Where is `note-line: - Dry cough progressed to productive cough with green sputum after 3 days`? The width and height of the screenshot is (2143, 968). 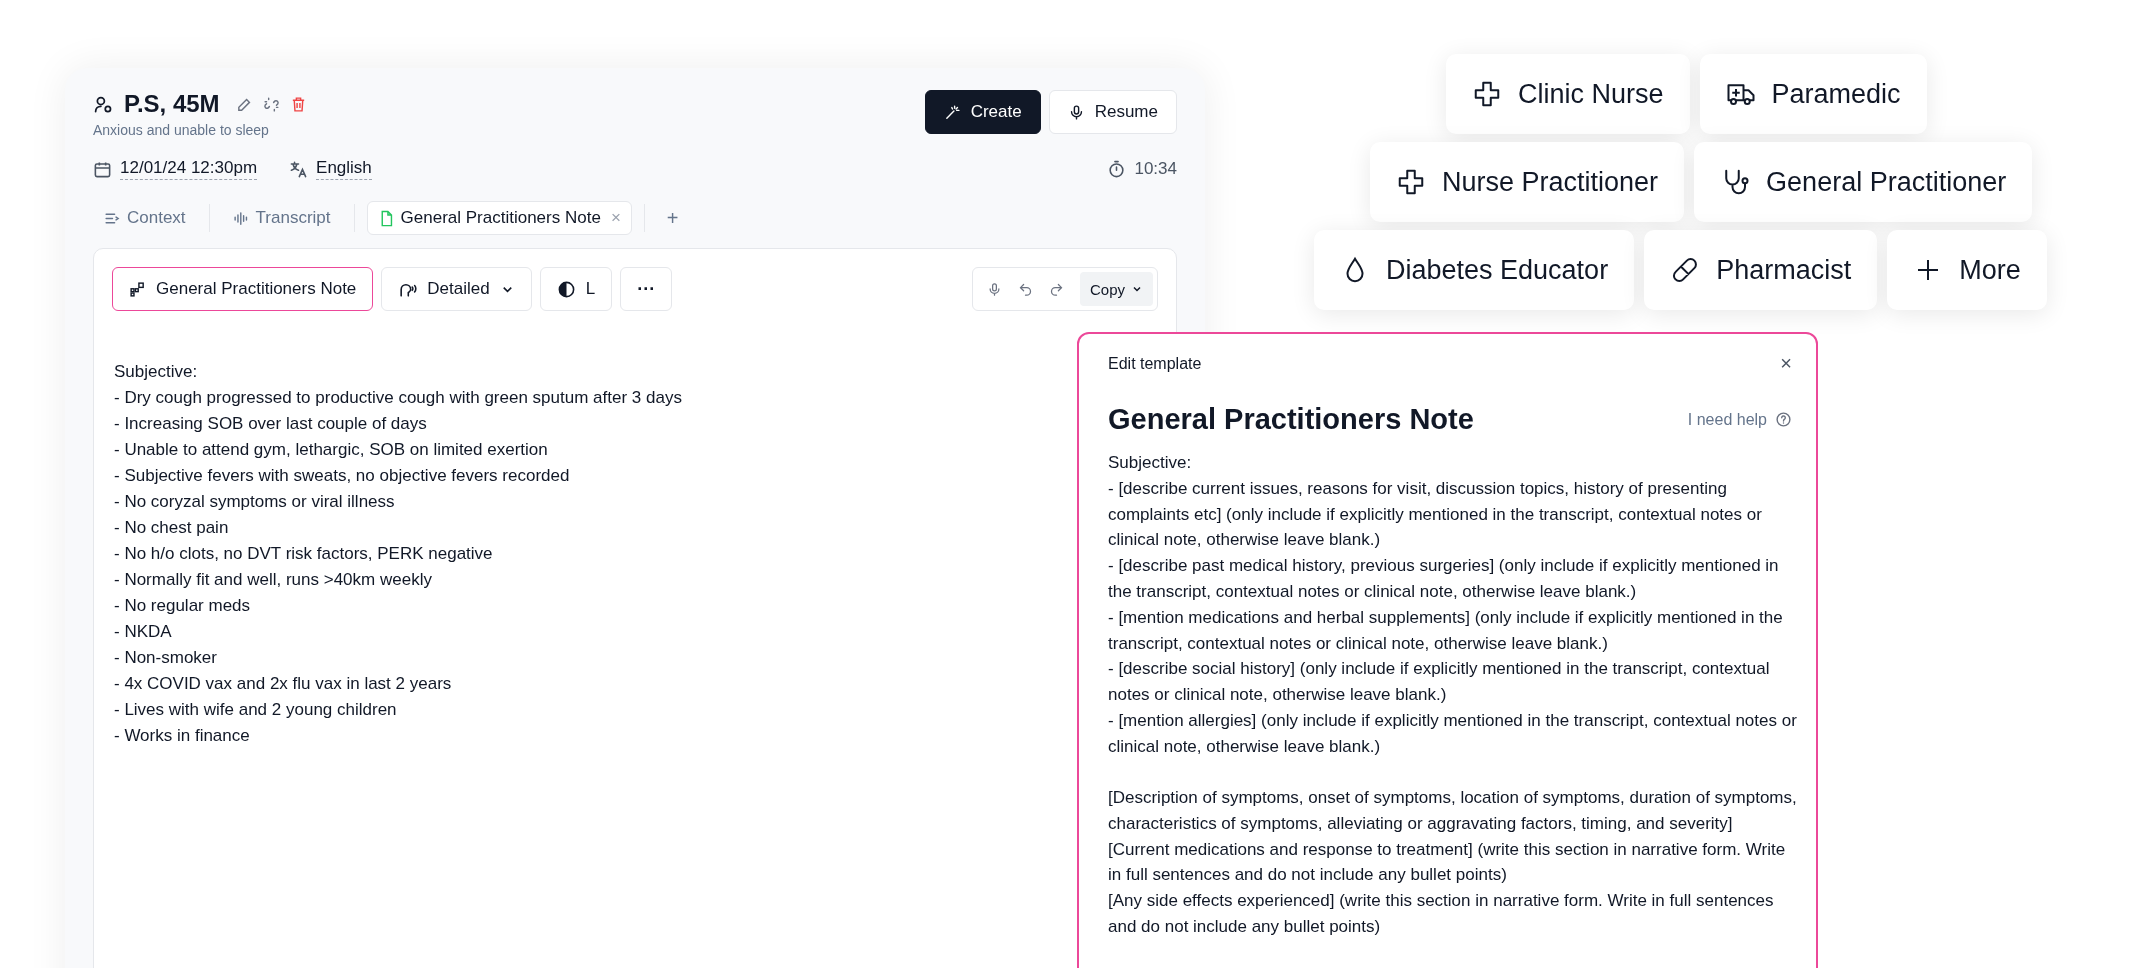 note-line: - Dry cough progressed to productive cough with green sputum after 3 days is located at coordinates (398, 398).